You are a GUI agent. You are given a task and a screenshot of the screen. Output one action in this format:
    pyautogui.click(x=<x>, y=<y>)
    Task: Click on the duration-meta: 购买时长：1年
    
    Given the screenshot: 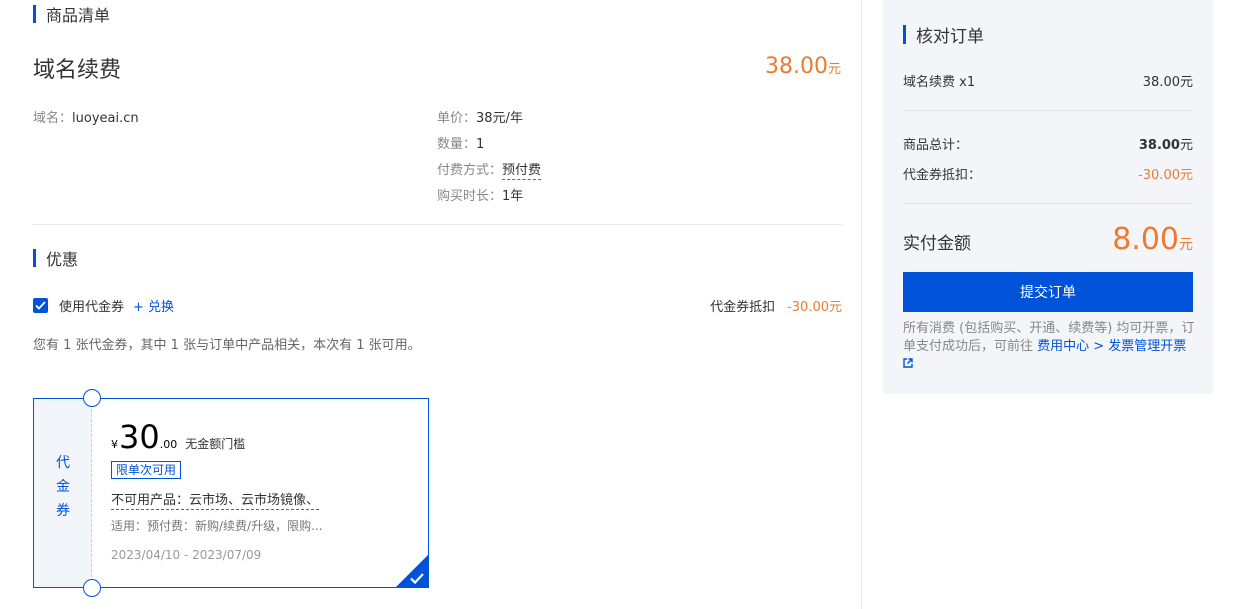 What is the action you would take?
    pyautogui.click(x=480, y=194)
    